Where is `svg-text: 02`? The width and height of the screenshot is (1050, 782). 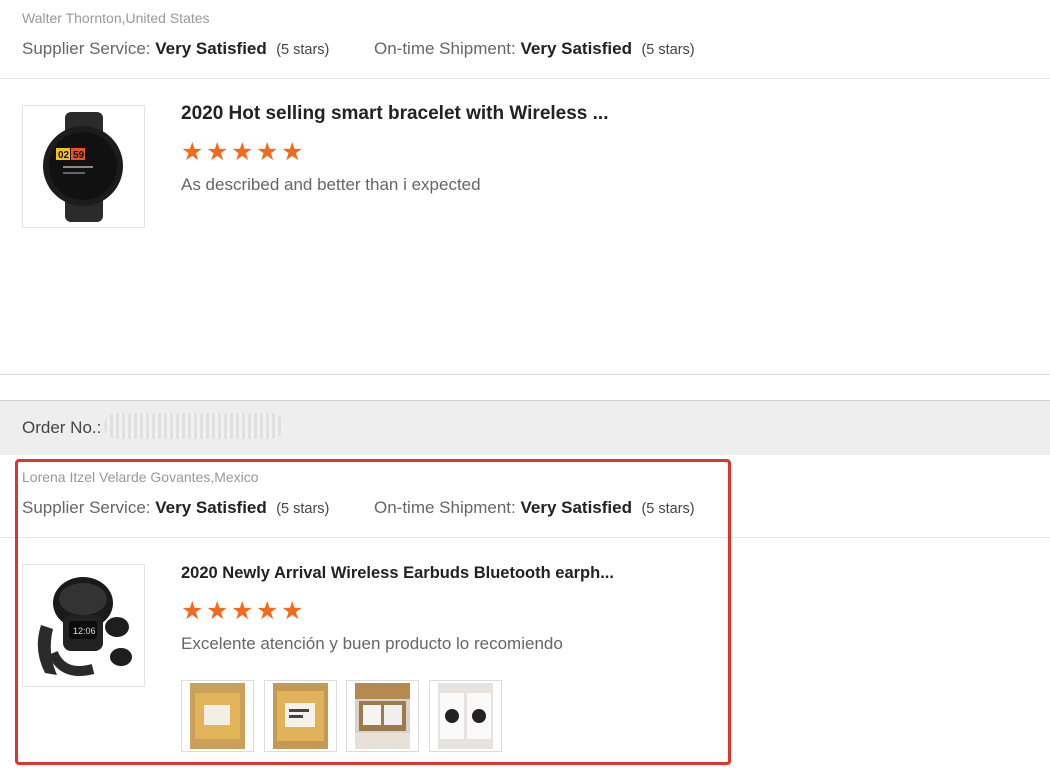
svg-text: 02 is located at coordinates (64, 155).